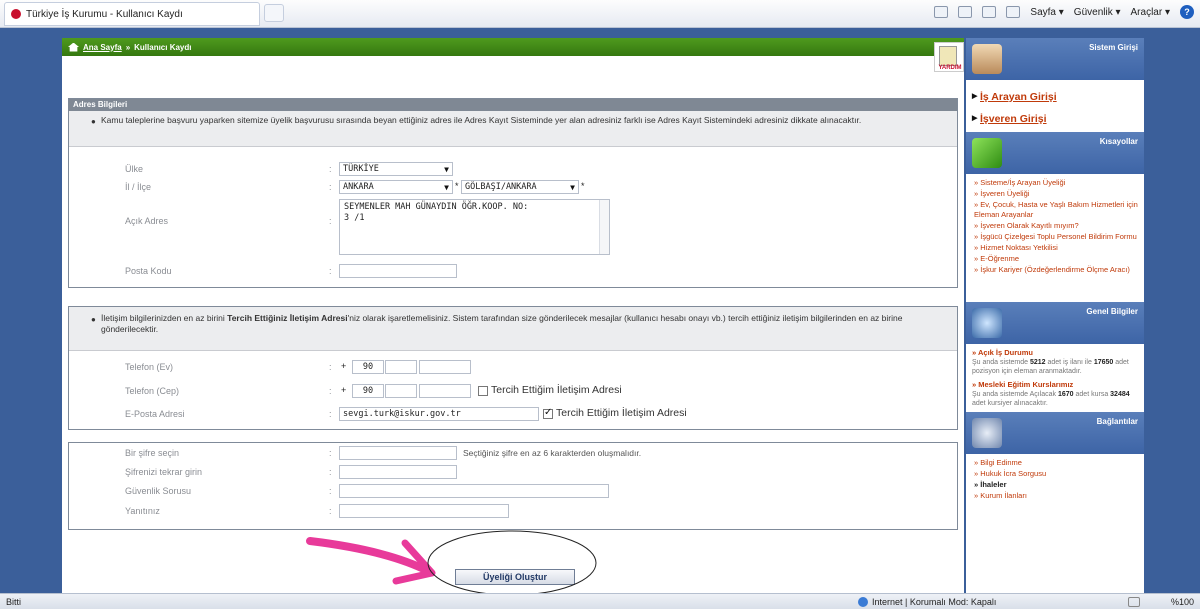 Image resolution: width=1200 pixels, height=609 pixels. Describe the element at coordinates (163, 47) in the screenshot. I see `breadcrumb-current: Kullanıcı Kaydı` at that location.